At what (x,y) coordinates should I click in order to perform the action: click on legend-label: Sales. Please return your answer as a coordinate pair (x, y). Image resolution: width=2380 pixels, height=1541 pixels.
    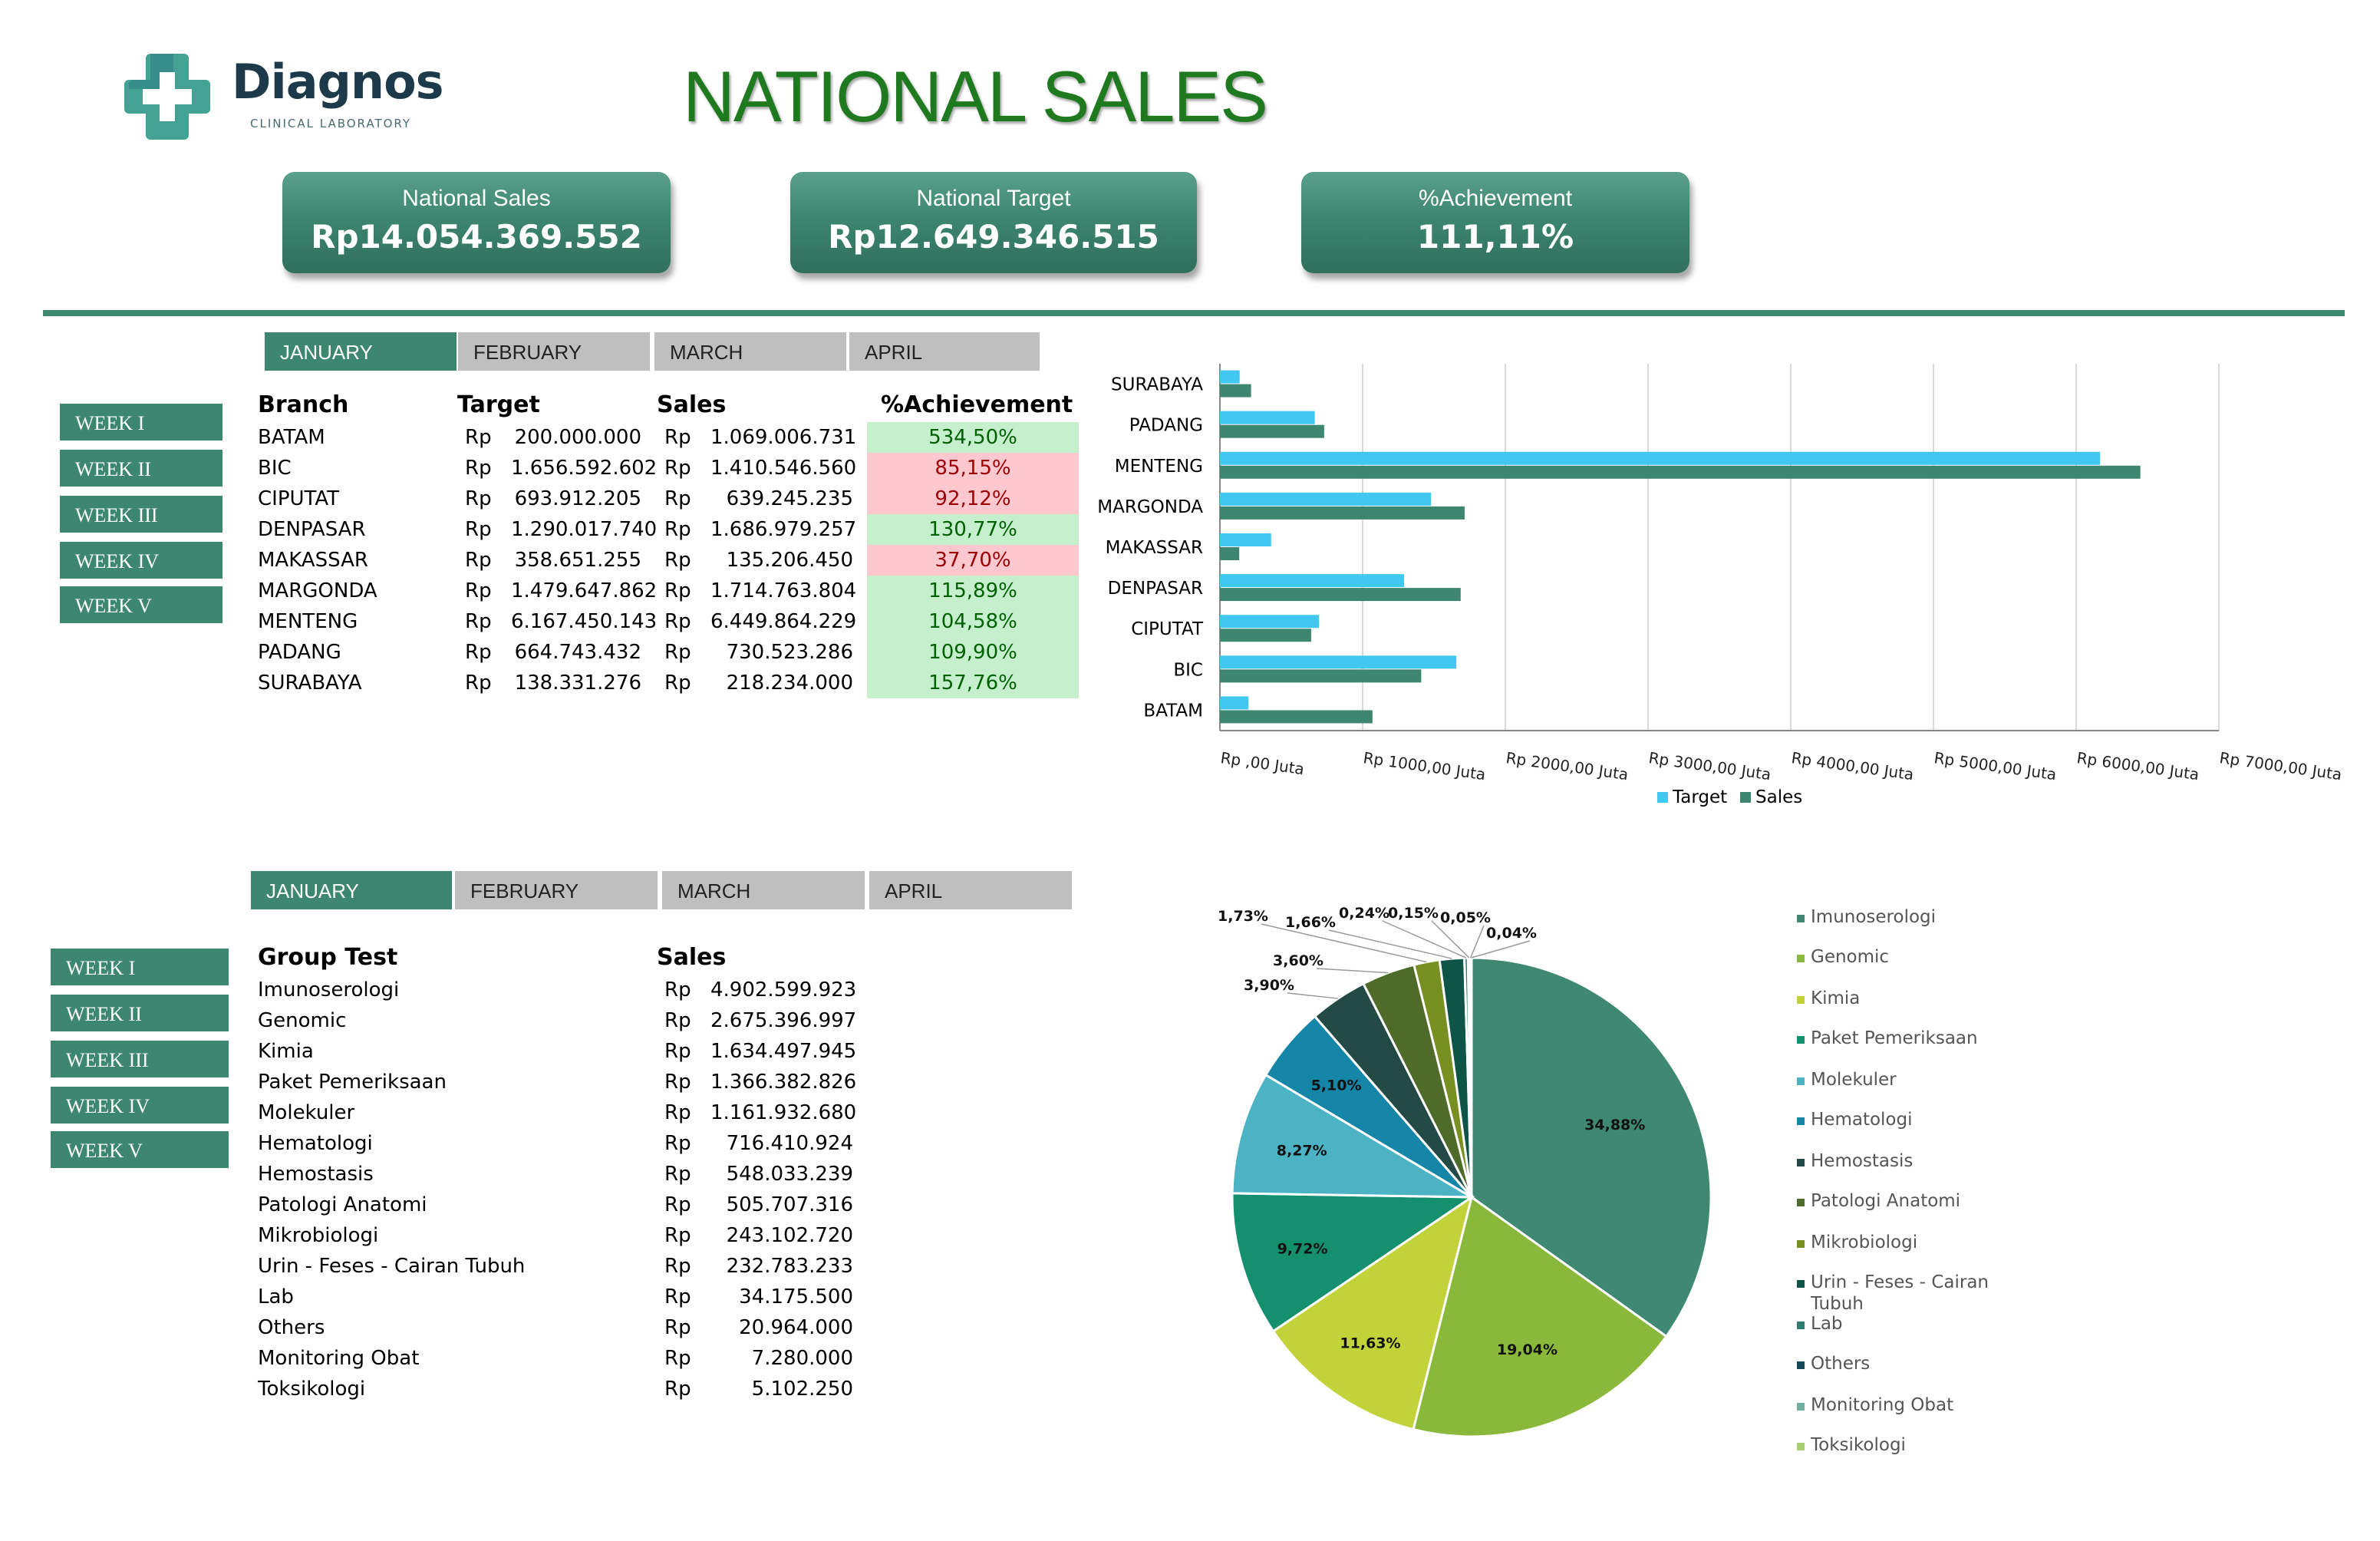
    Looking at the image, I should click on (1778, 797).